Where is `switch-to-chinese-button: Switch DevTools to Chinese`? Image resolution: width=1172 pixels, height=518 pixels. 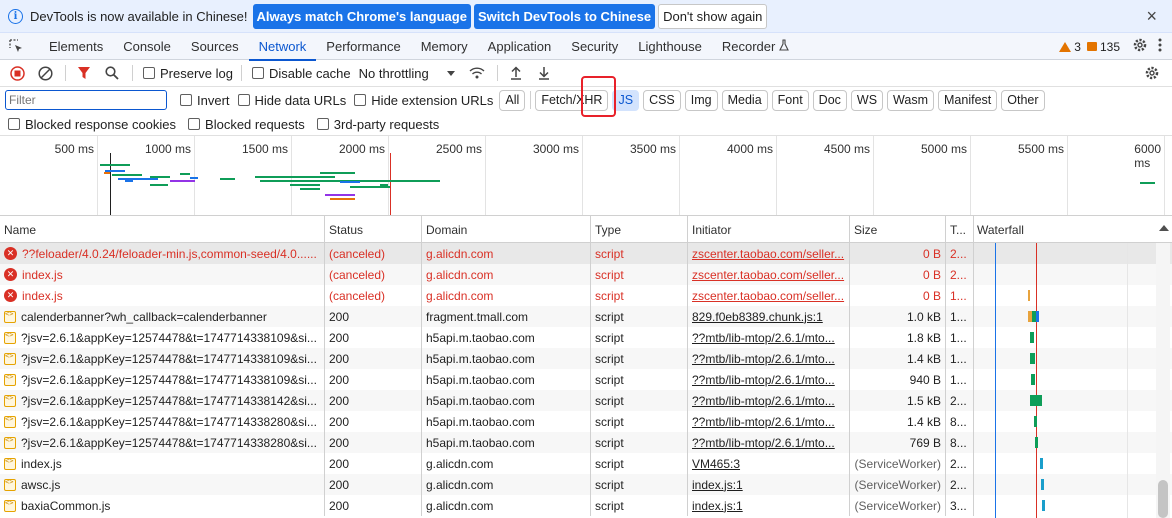 switch-to-chinese-button: Switch DevTools to Chinese is located at coordinates (564, 16).